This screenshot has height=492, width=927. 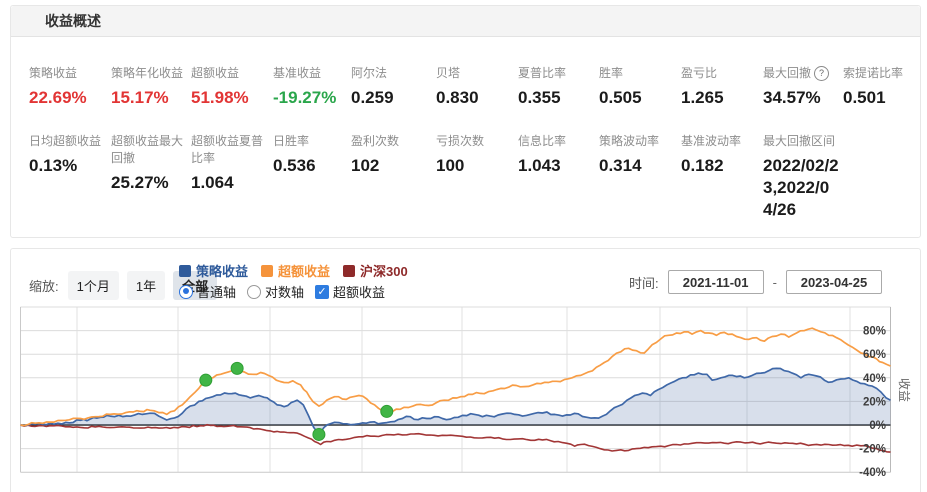 I want to click on stat-cell: 基准波动率 0.182, so click(x=721, y=155).